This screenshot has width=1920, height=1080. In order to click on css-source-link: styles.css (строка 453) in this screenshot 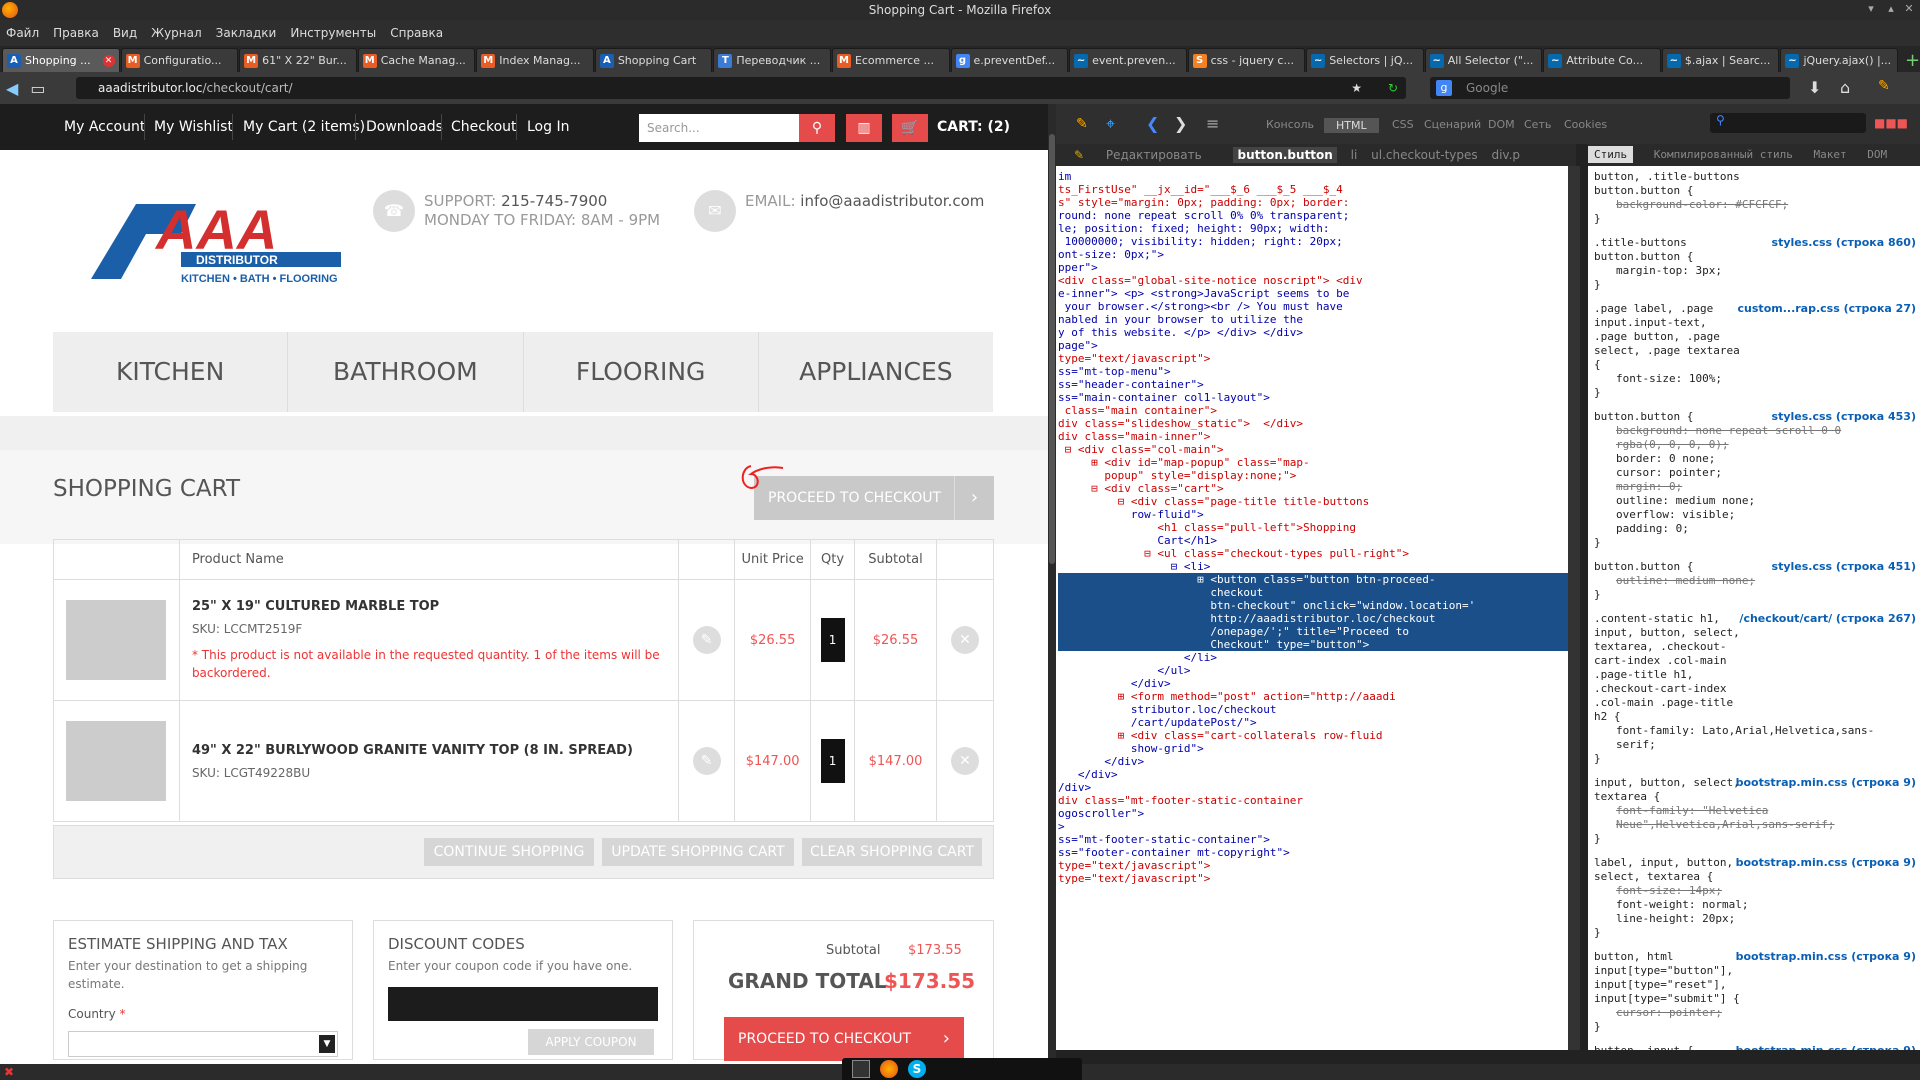, I will do `click(1844, 417)`.